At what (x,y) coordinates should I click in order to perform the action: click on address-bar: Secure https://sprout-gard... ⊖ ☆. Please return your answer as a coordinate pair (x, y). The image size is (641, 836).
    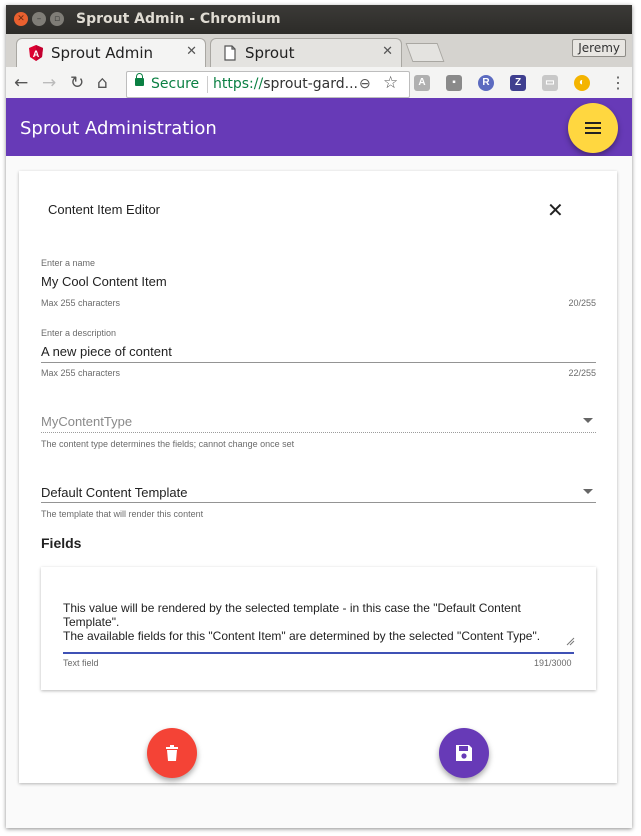
    Looking at the image, I should click on (268, 84).